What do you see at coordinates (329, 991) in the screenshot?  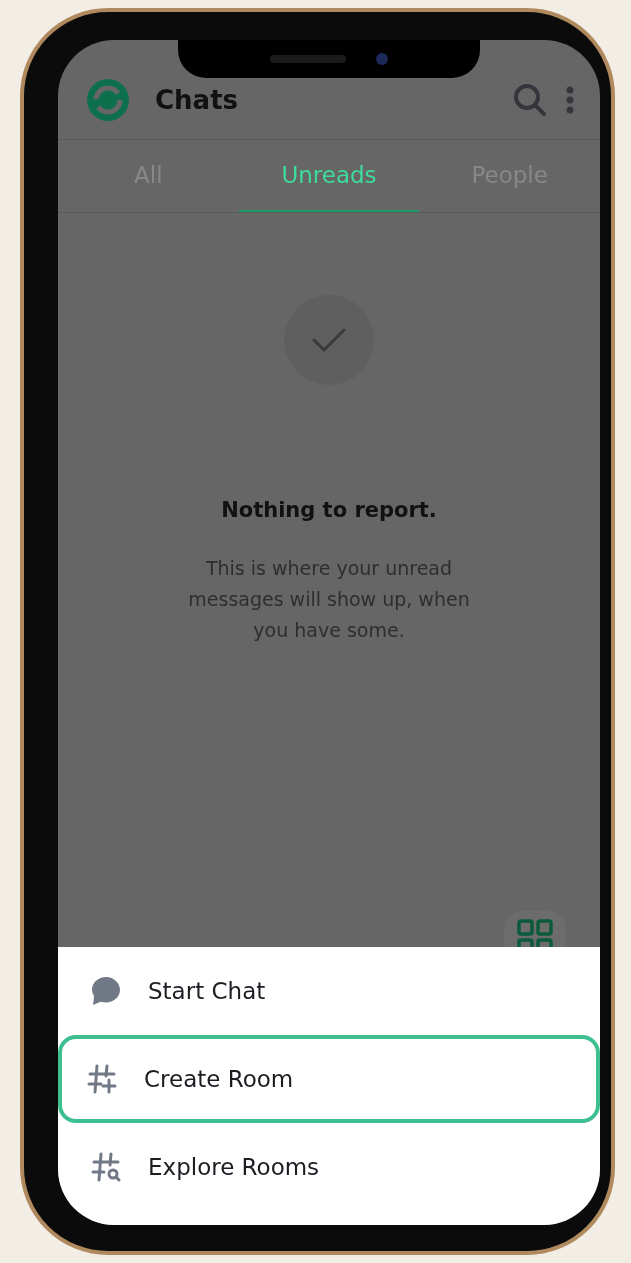 I see `menu-item: Start Chat` at bounding box center [329, 991].